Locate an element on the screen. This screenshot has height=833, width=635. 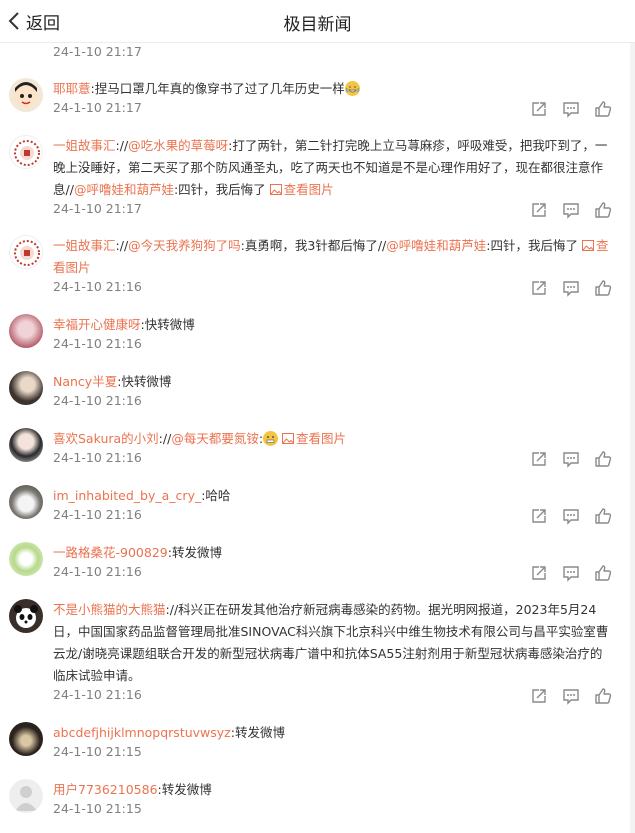
mention-link: @吃水果的草莓呀 is located at coordinates (178, 145).